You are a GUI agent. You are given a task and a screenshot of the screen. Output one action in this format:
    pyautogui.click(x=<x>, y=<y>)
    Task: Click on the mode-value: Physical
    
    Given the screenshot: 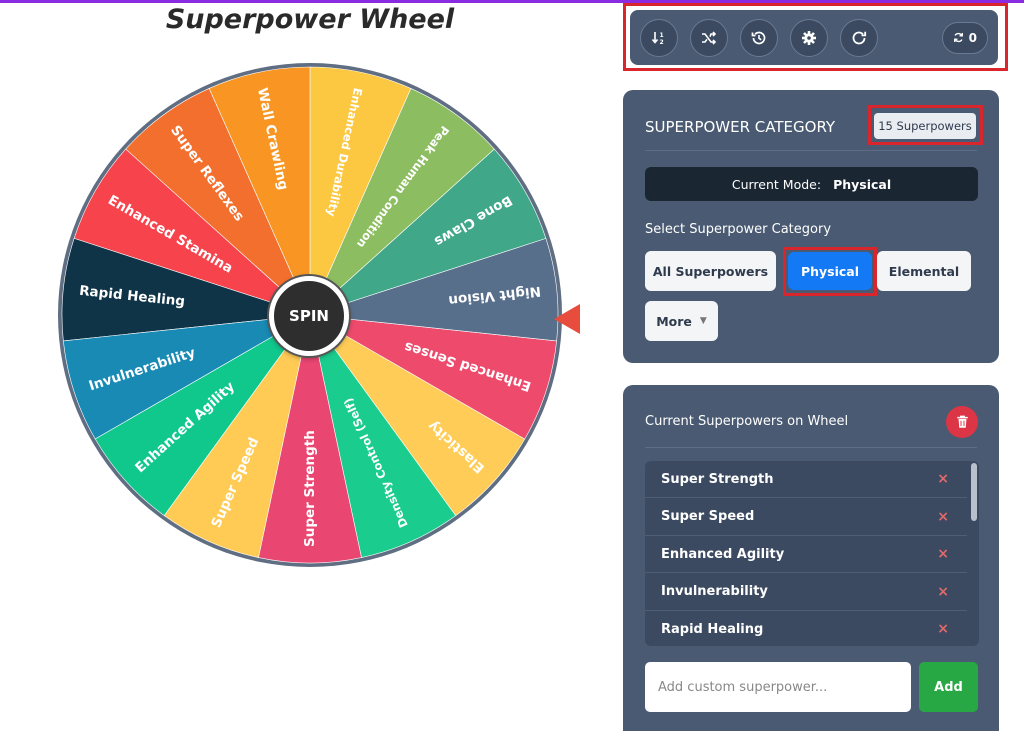 What is the action you would take?
    pyautogui.click(x=862, y=184)
    